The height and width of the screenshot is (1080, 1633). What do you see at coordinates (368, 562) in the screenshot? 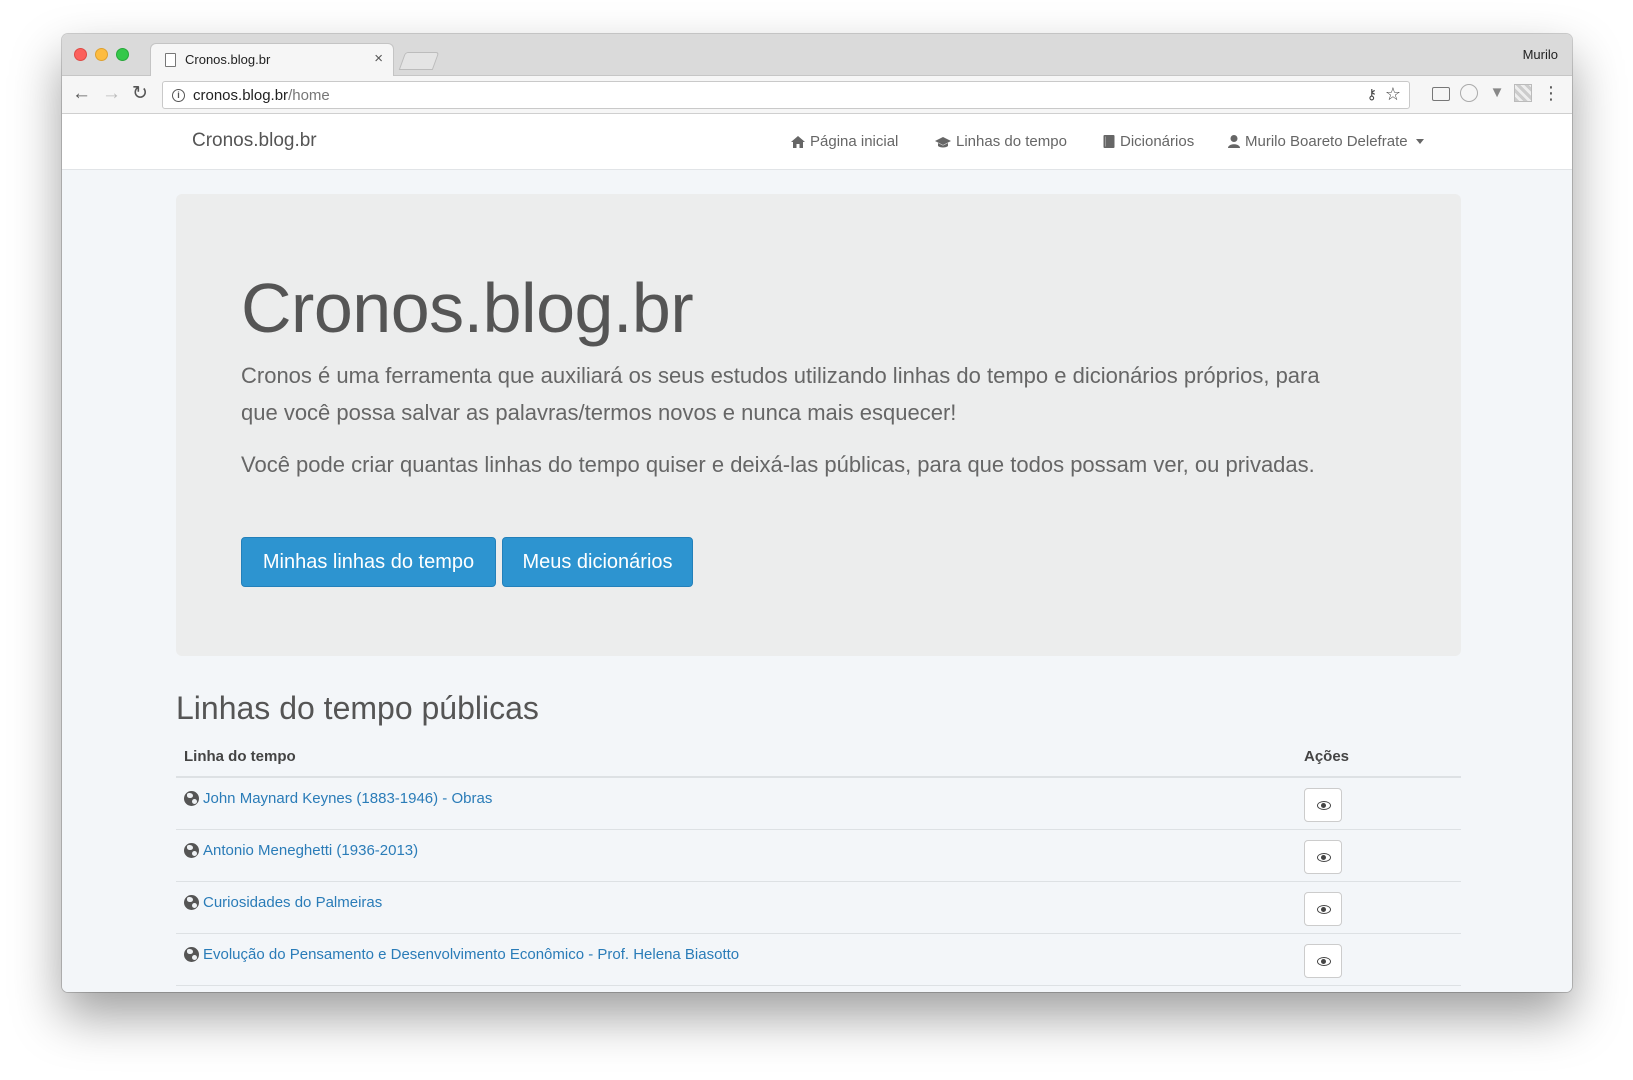
I see `my-timelines-button: Minhas linhas do tempo` at bounding box center [368, 562].